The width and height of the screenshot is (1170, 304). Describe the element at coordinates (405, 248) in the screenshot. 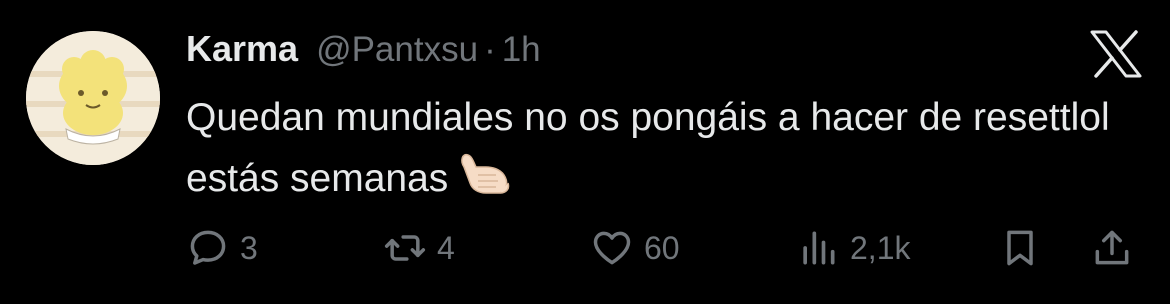

I see `retweet-icon` at that location.